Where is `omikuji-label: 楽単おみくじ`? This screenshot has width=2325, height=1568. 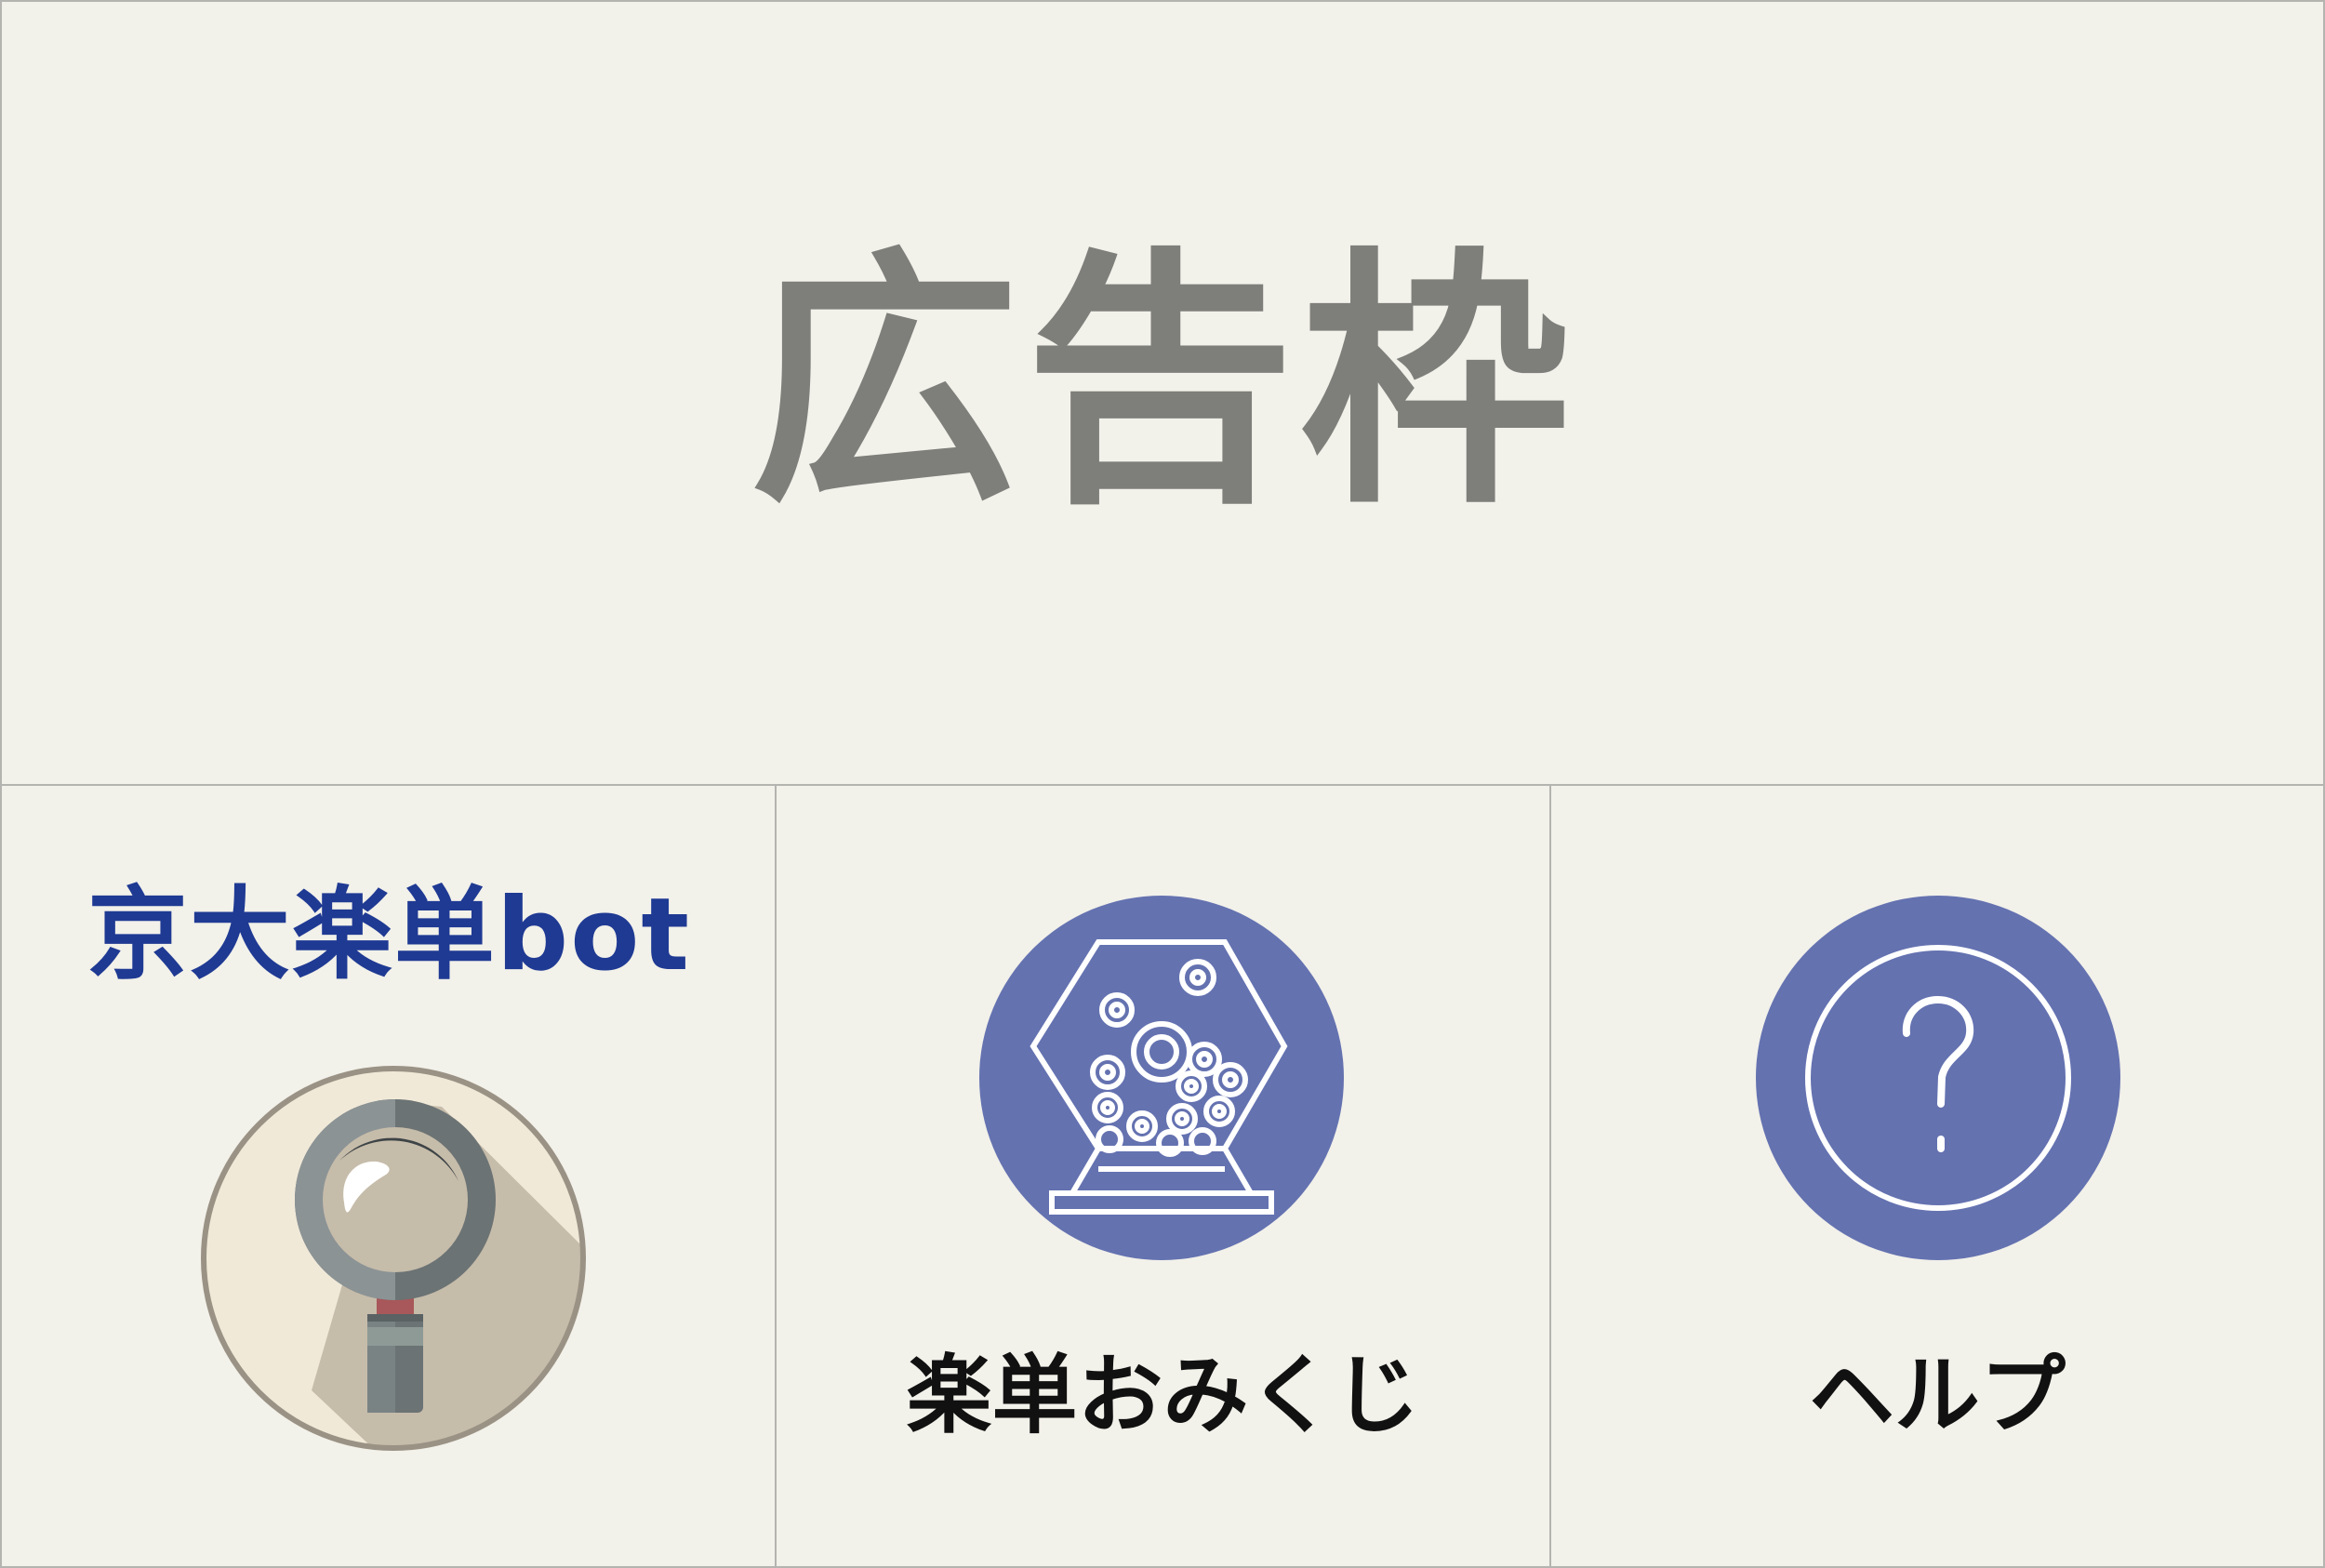
omikuji-label: 楽単おみくじ is located at coordinates (1163, 1395).